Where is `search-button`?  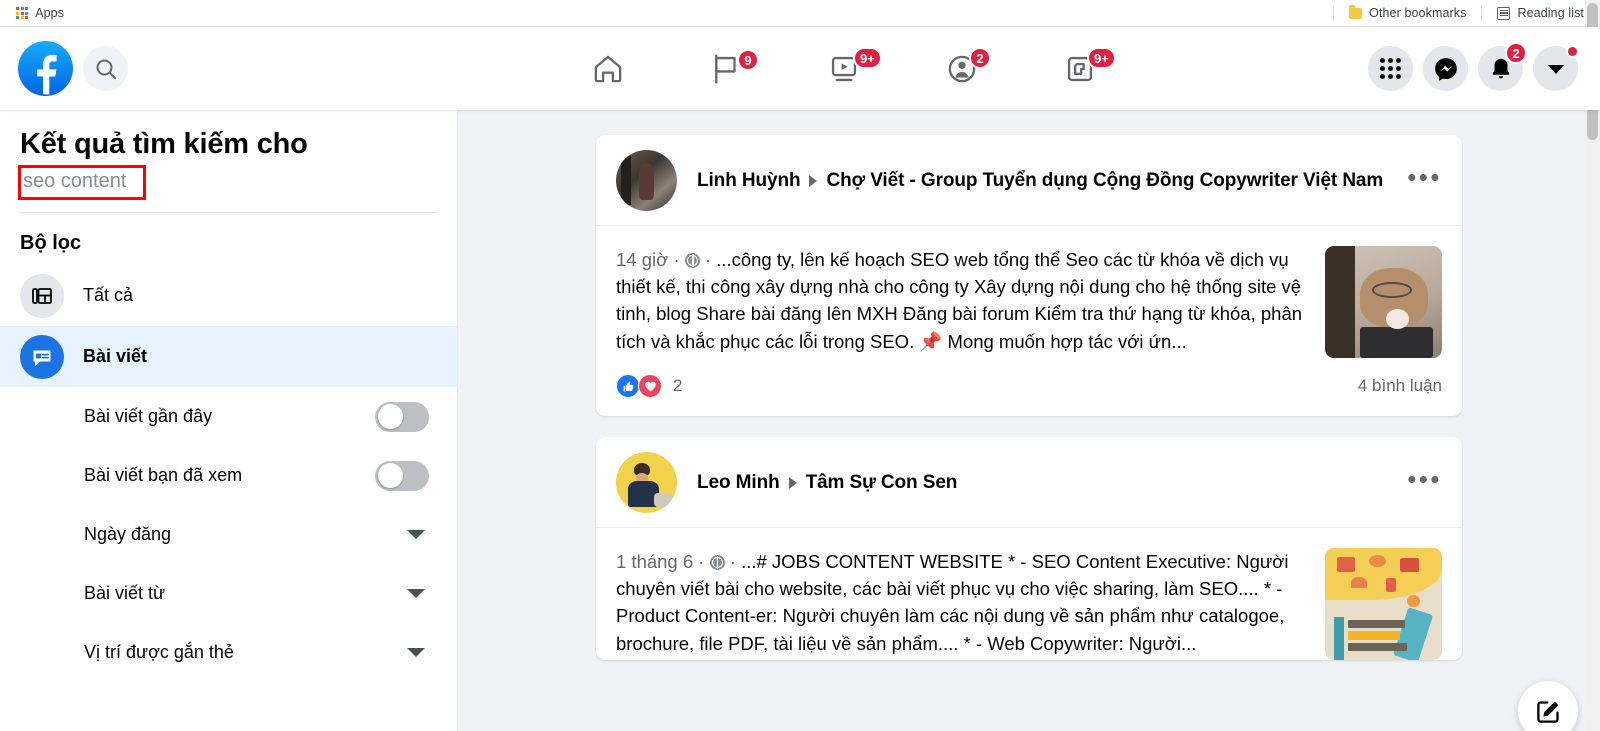
search-button is located at coordinates (105, 68).